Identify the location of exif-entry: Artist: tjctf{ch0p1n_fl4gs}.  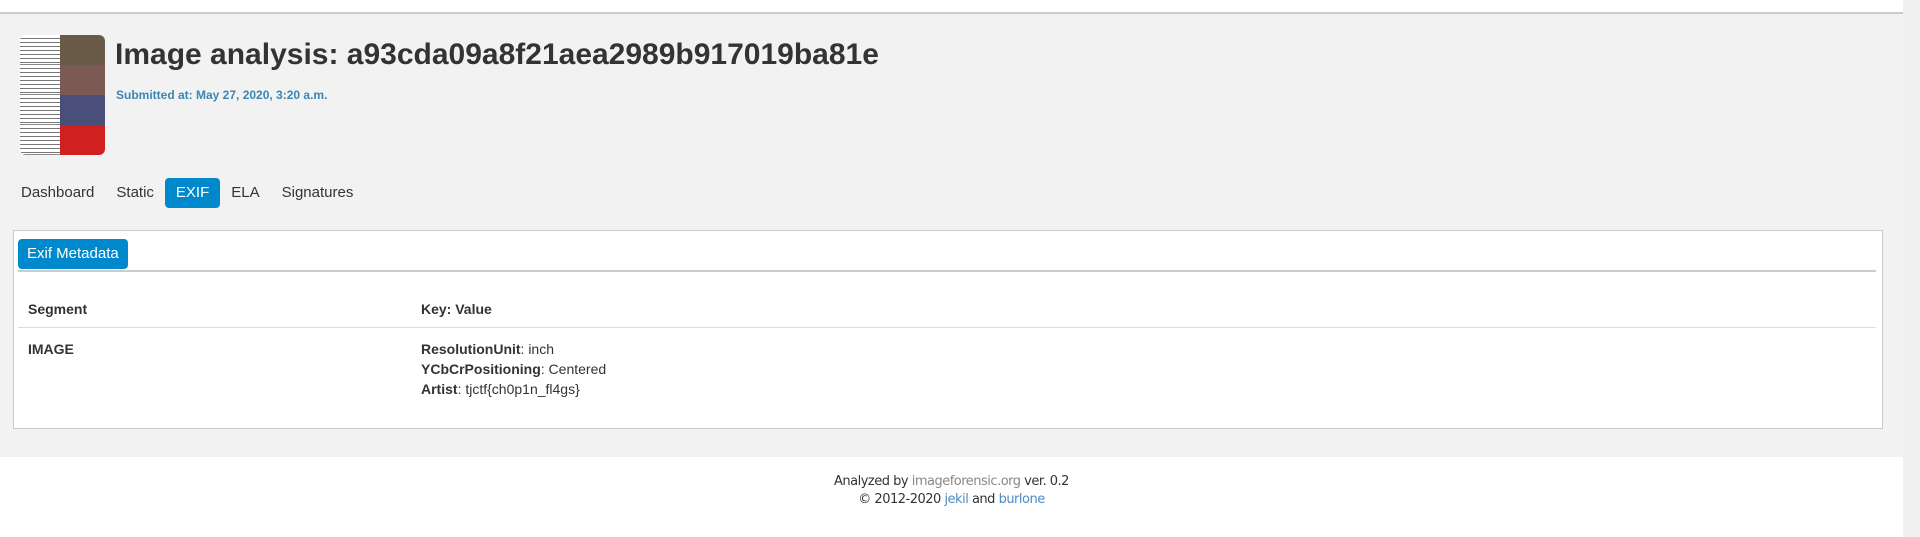
(513, 389).